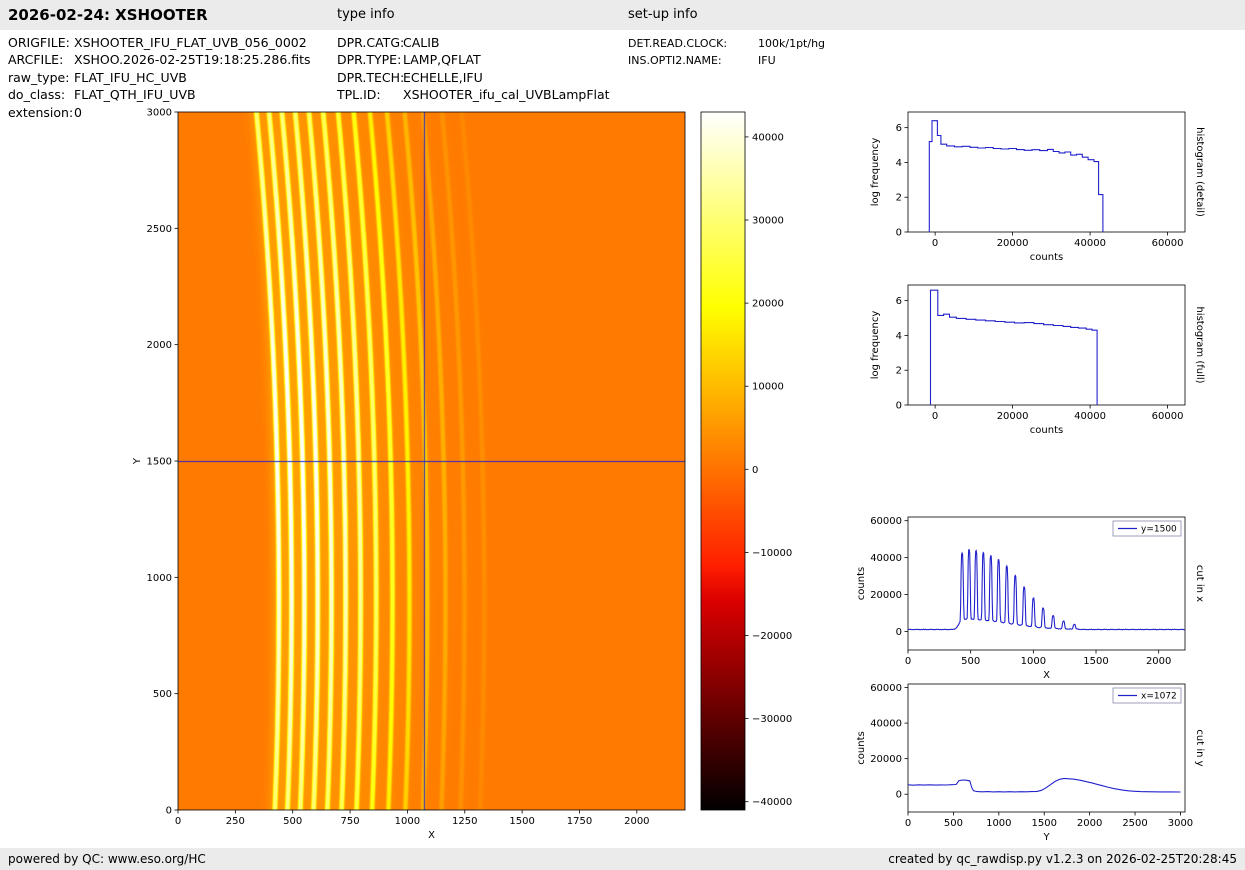  What do you see at coordinates (58, 859) in the screenshot?
I see `powered-by-prefix: powered by QC:` at bounding box center [58, 859].